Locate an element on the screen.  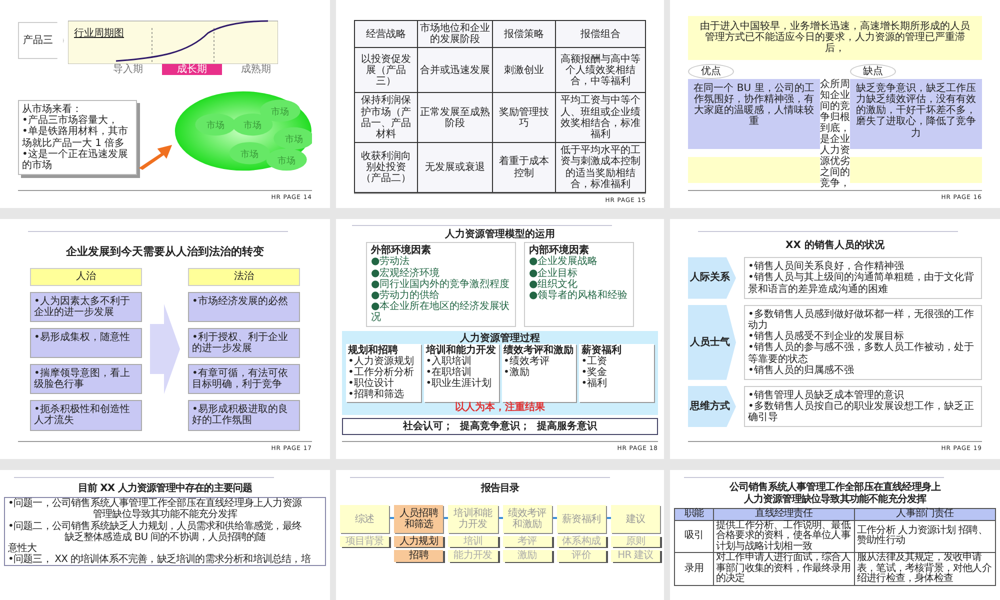
card-heading: 培训和能力开发 is located at coordinates (461, 350).